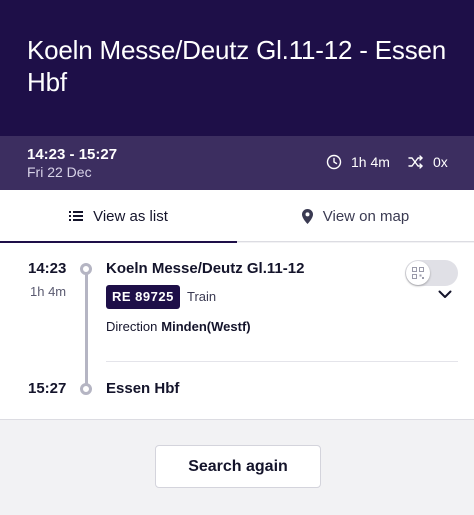 Image resolution: width=474 pixels, height=515 pixels. What do you see at coordinates (72, 154) in the screenshot?
I see `summary-time-range: 14:23 - 15:27` at bounding box center [72, 154].